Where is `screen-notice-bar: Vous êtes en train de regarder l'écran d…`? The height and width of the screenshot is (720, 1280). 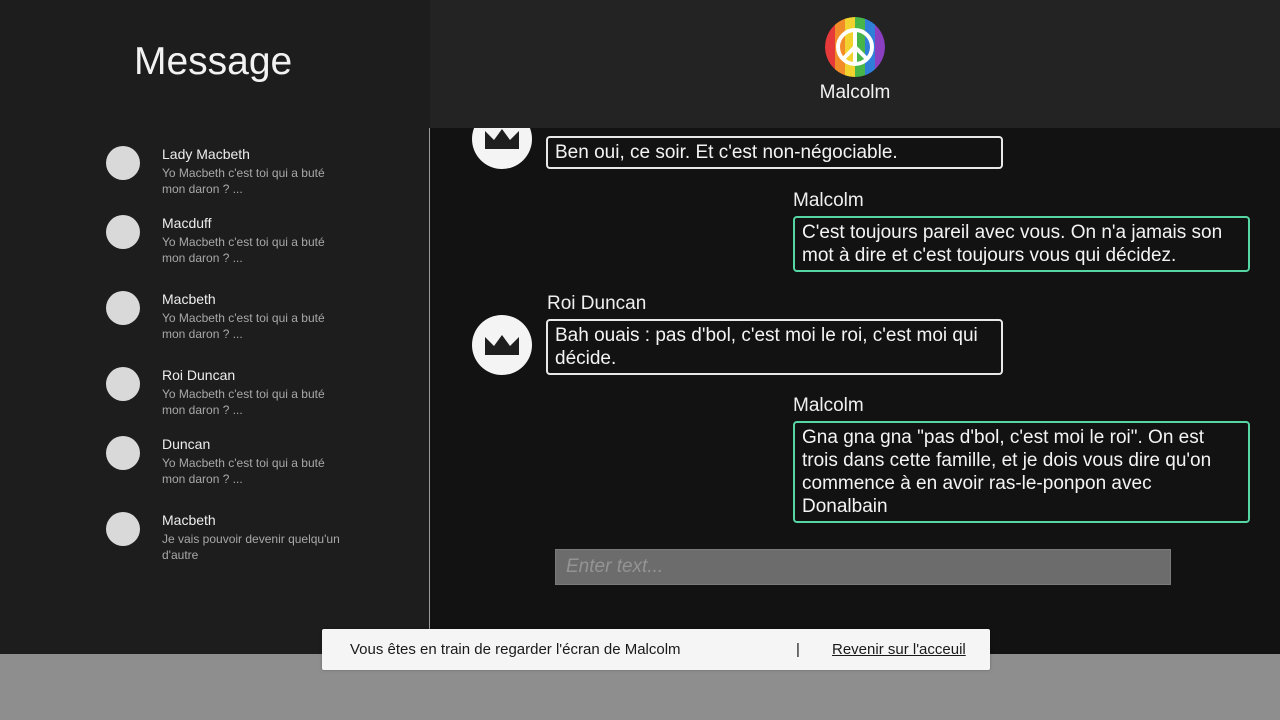
screen-notice-bar: Vous êtes en train de regarder l'écran d… is located at coordinates (656, 649).